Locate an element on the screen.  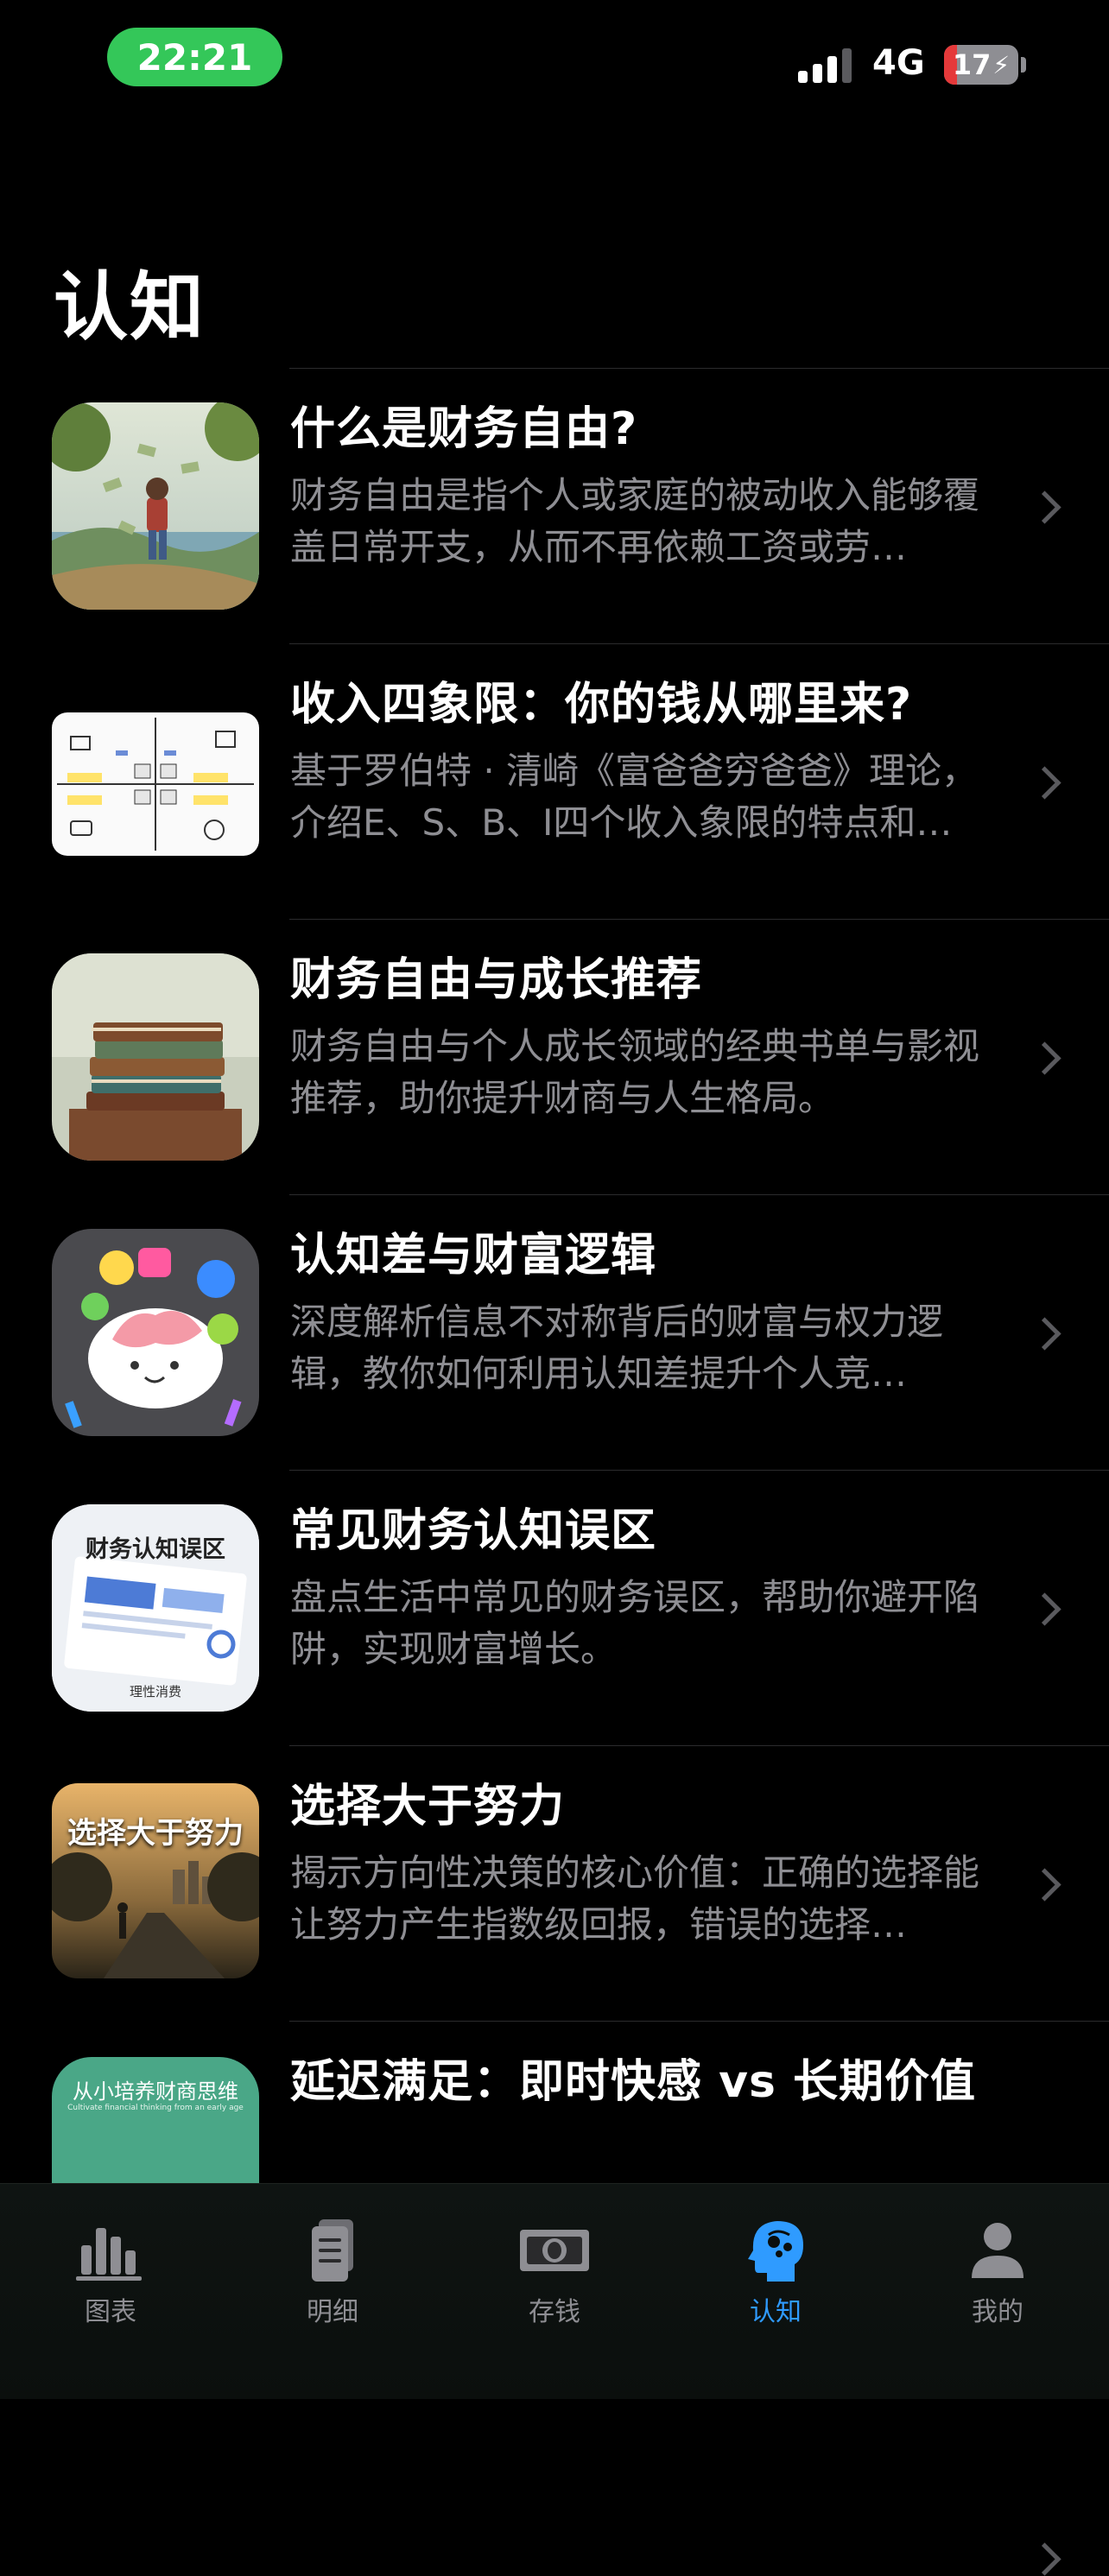
battery-level: 17 is located at coordinates (972, 64).